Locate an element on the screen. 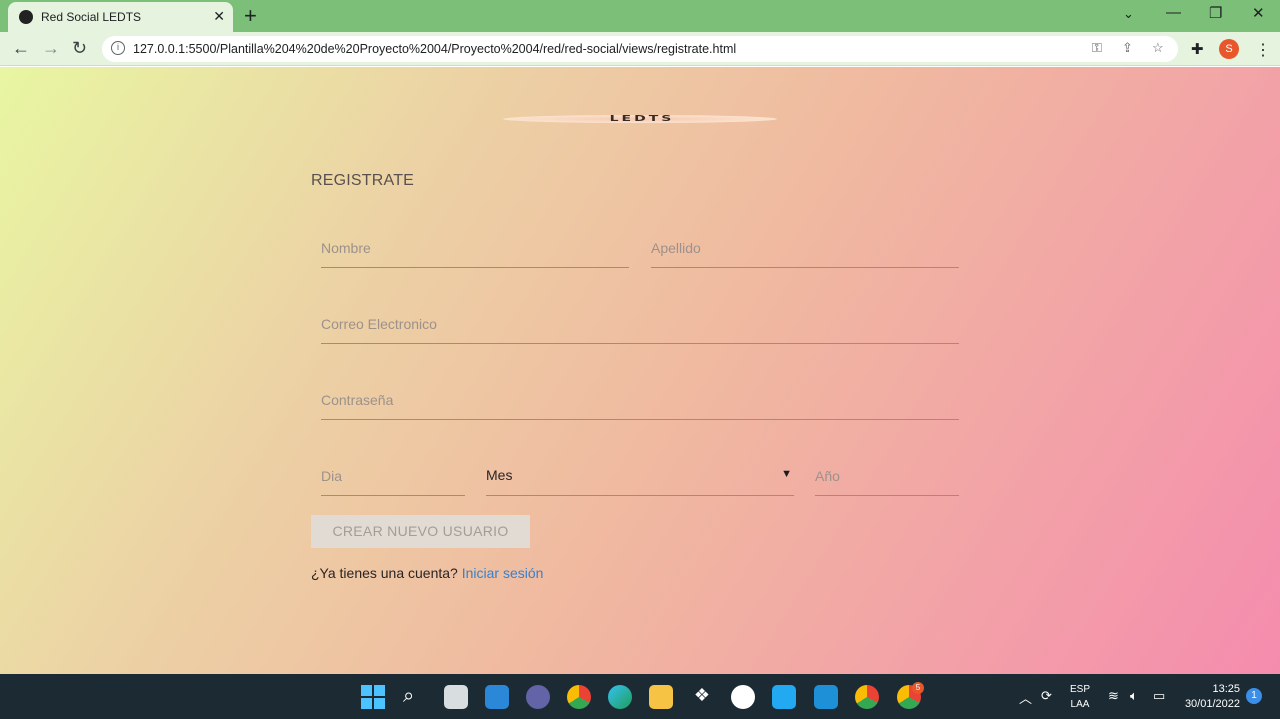 Image resolution: width=1280 pixels, height=719 pixels. year-placeholder: Año is located at coordinates (827, 476).